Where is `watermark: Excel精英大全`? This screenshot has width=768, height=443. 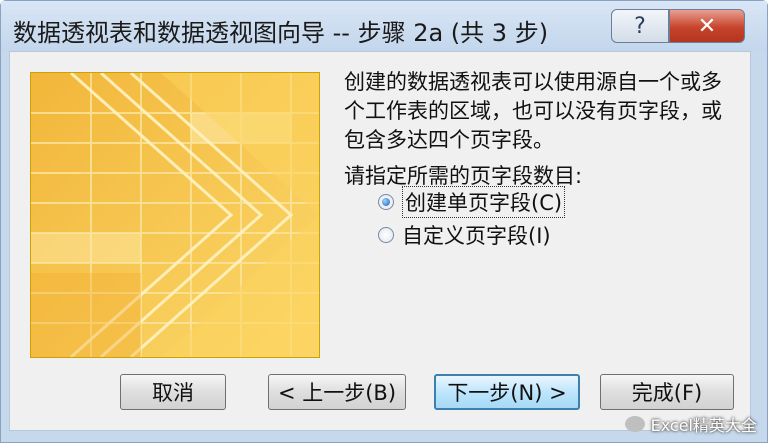
watermark: Excel精英大全 is located at coordinates (690, 424).